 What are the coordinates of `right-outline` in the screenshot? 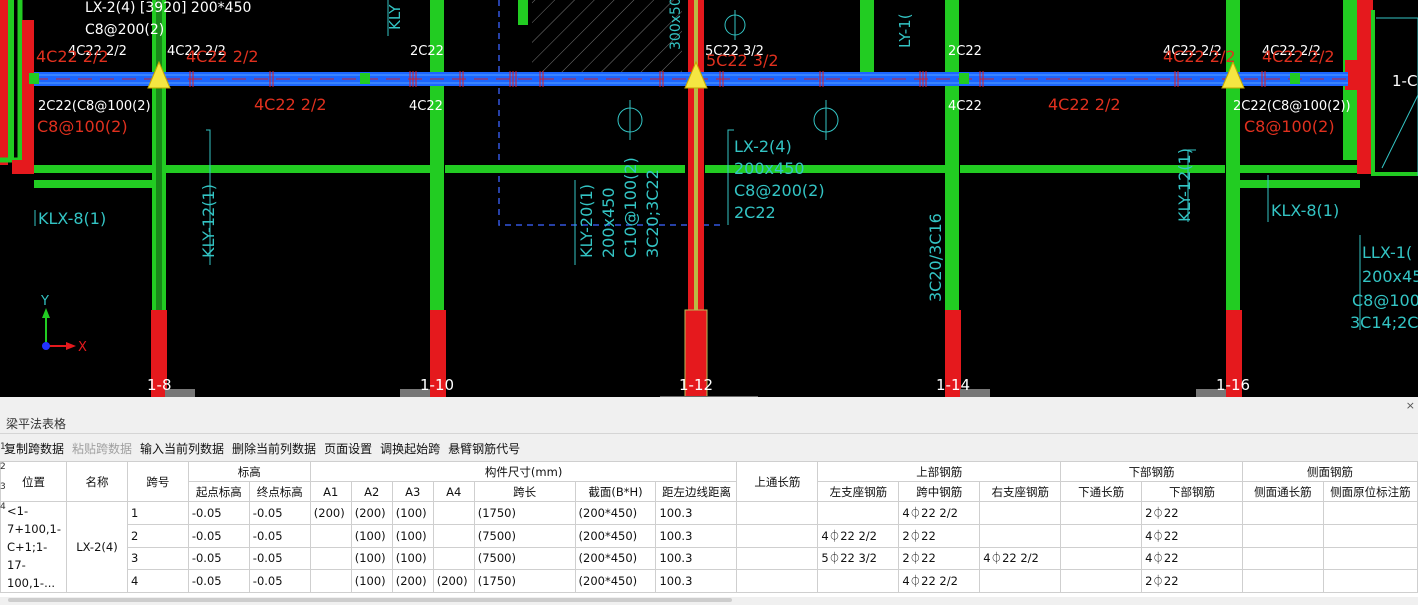 It's located at (1397, 96).